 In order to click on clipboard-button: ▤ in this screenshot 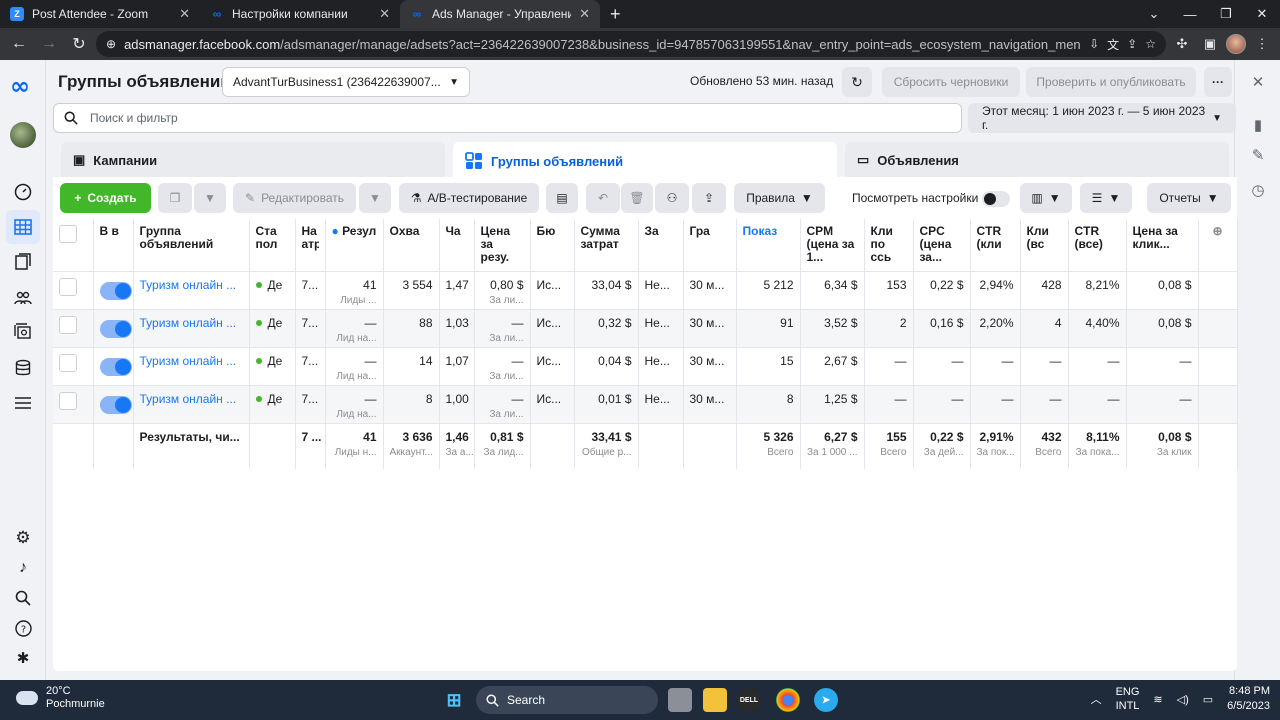, I will do `click(562, 198)`.